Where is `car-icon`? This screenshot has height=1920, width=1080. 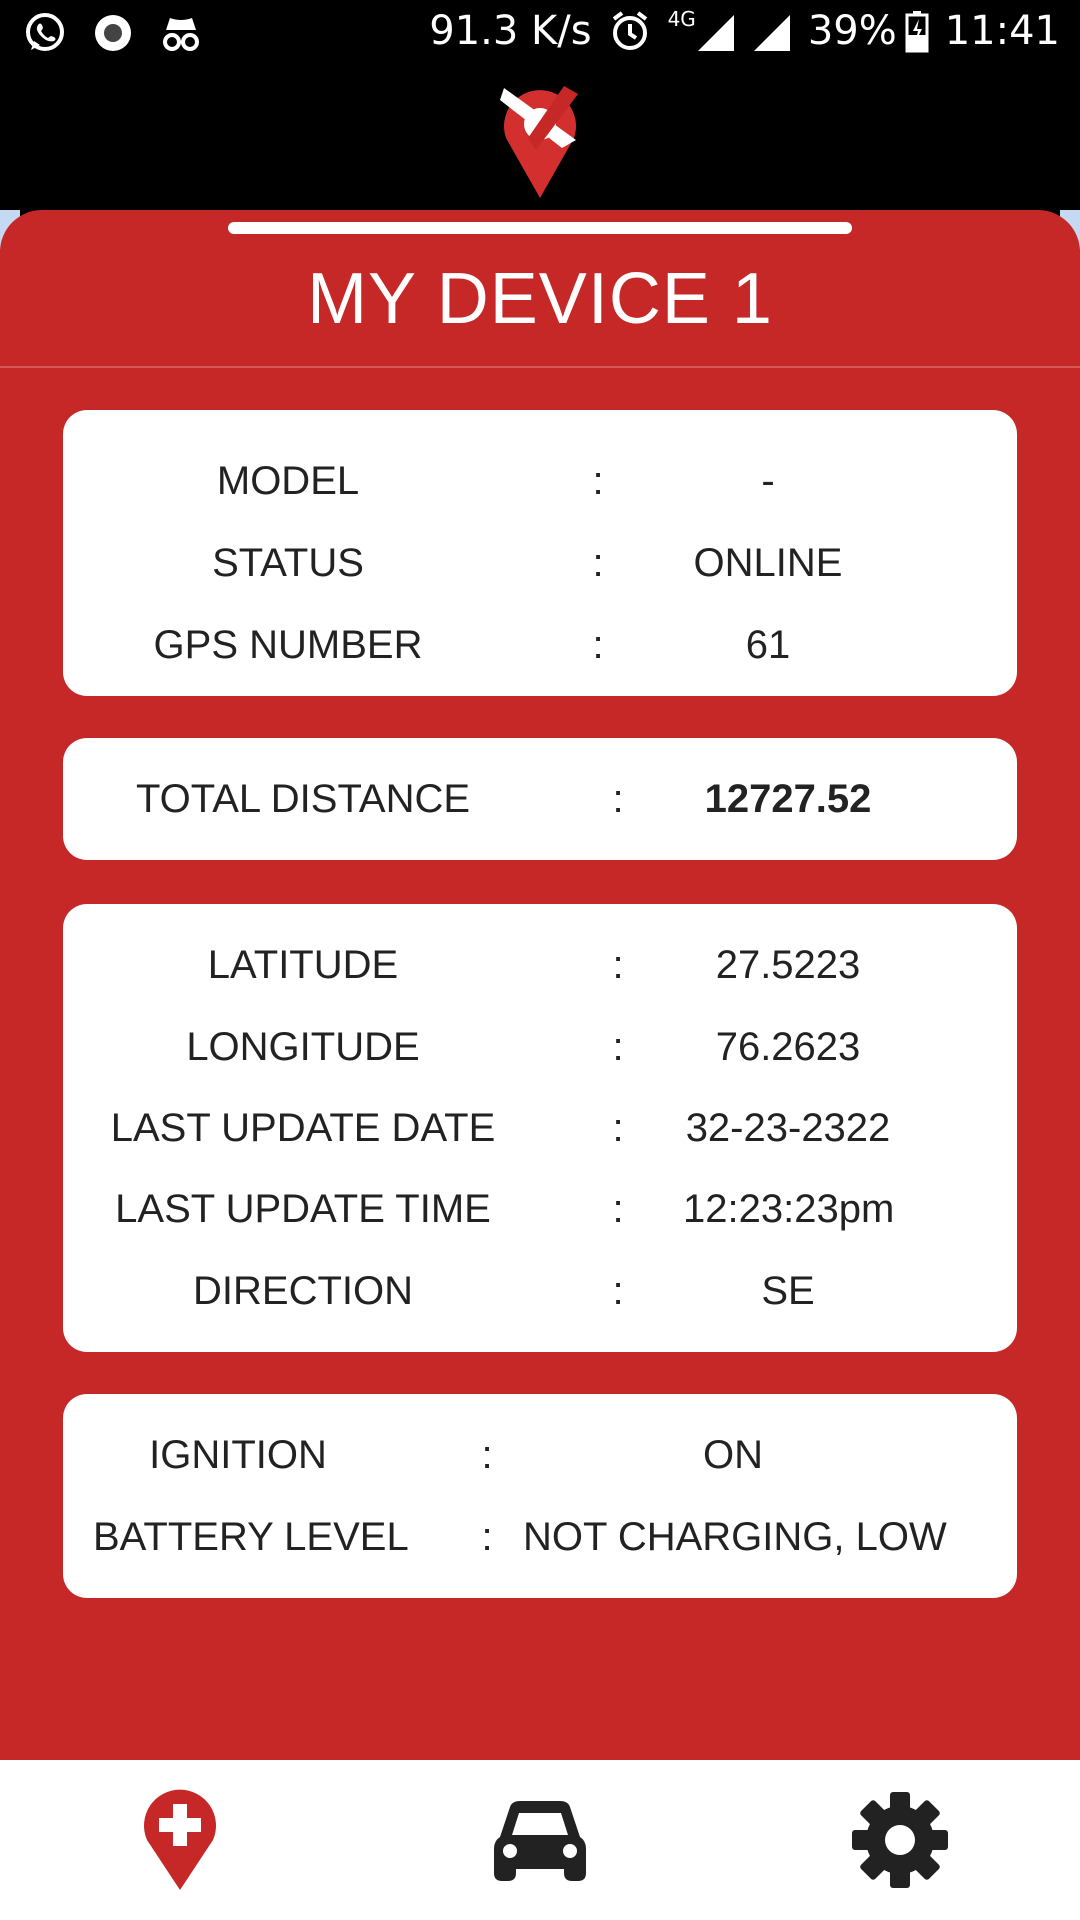 car-icon is located at coordinates (540, 1841).